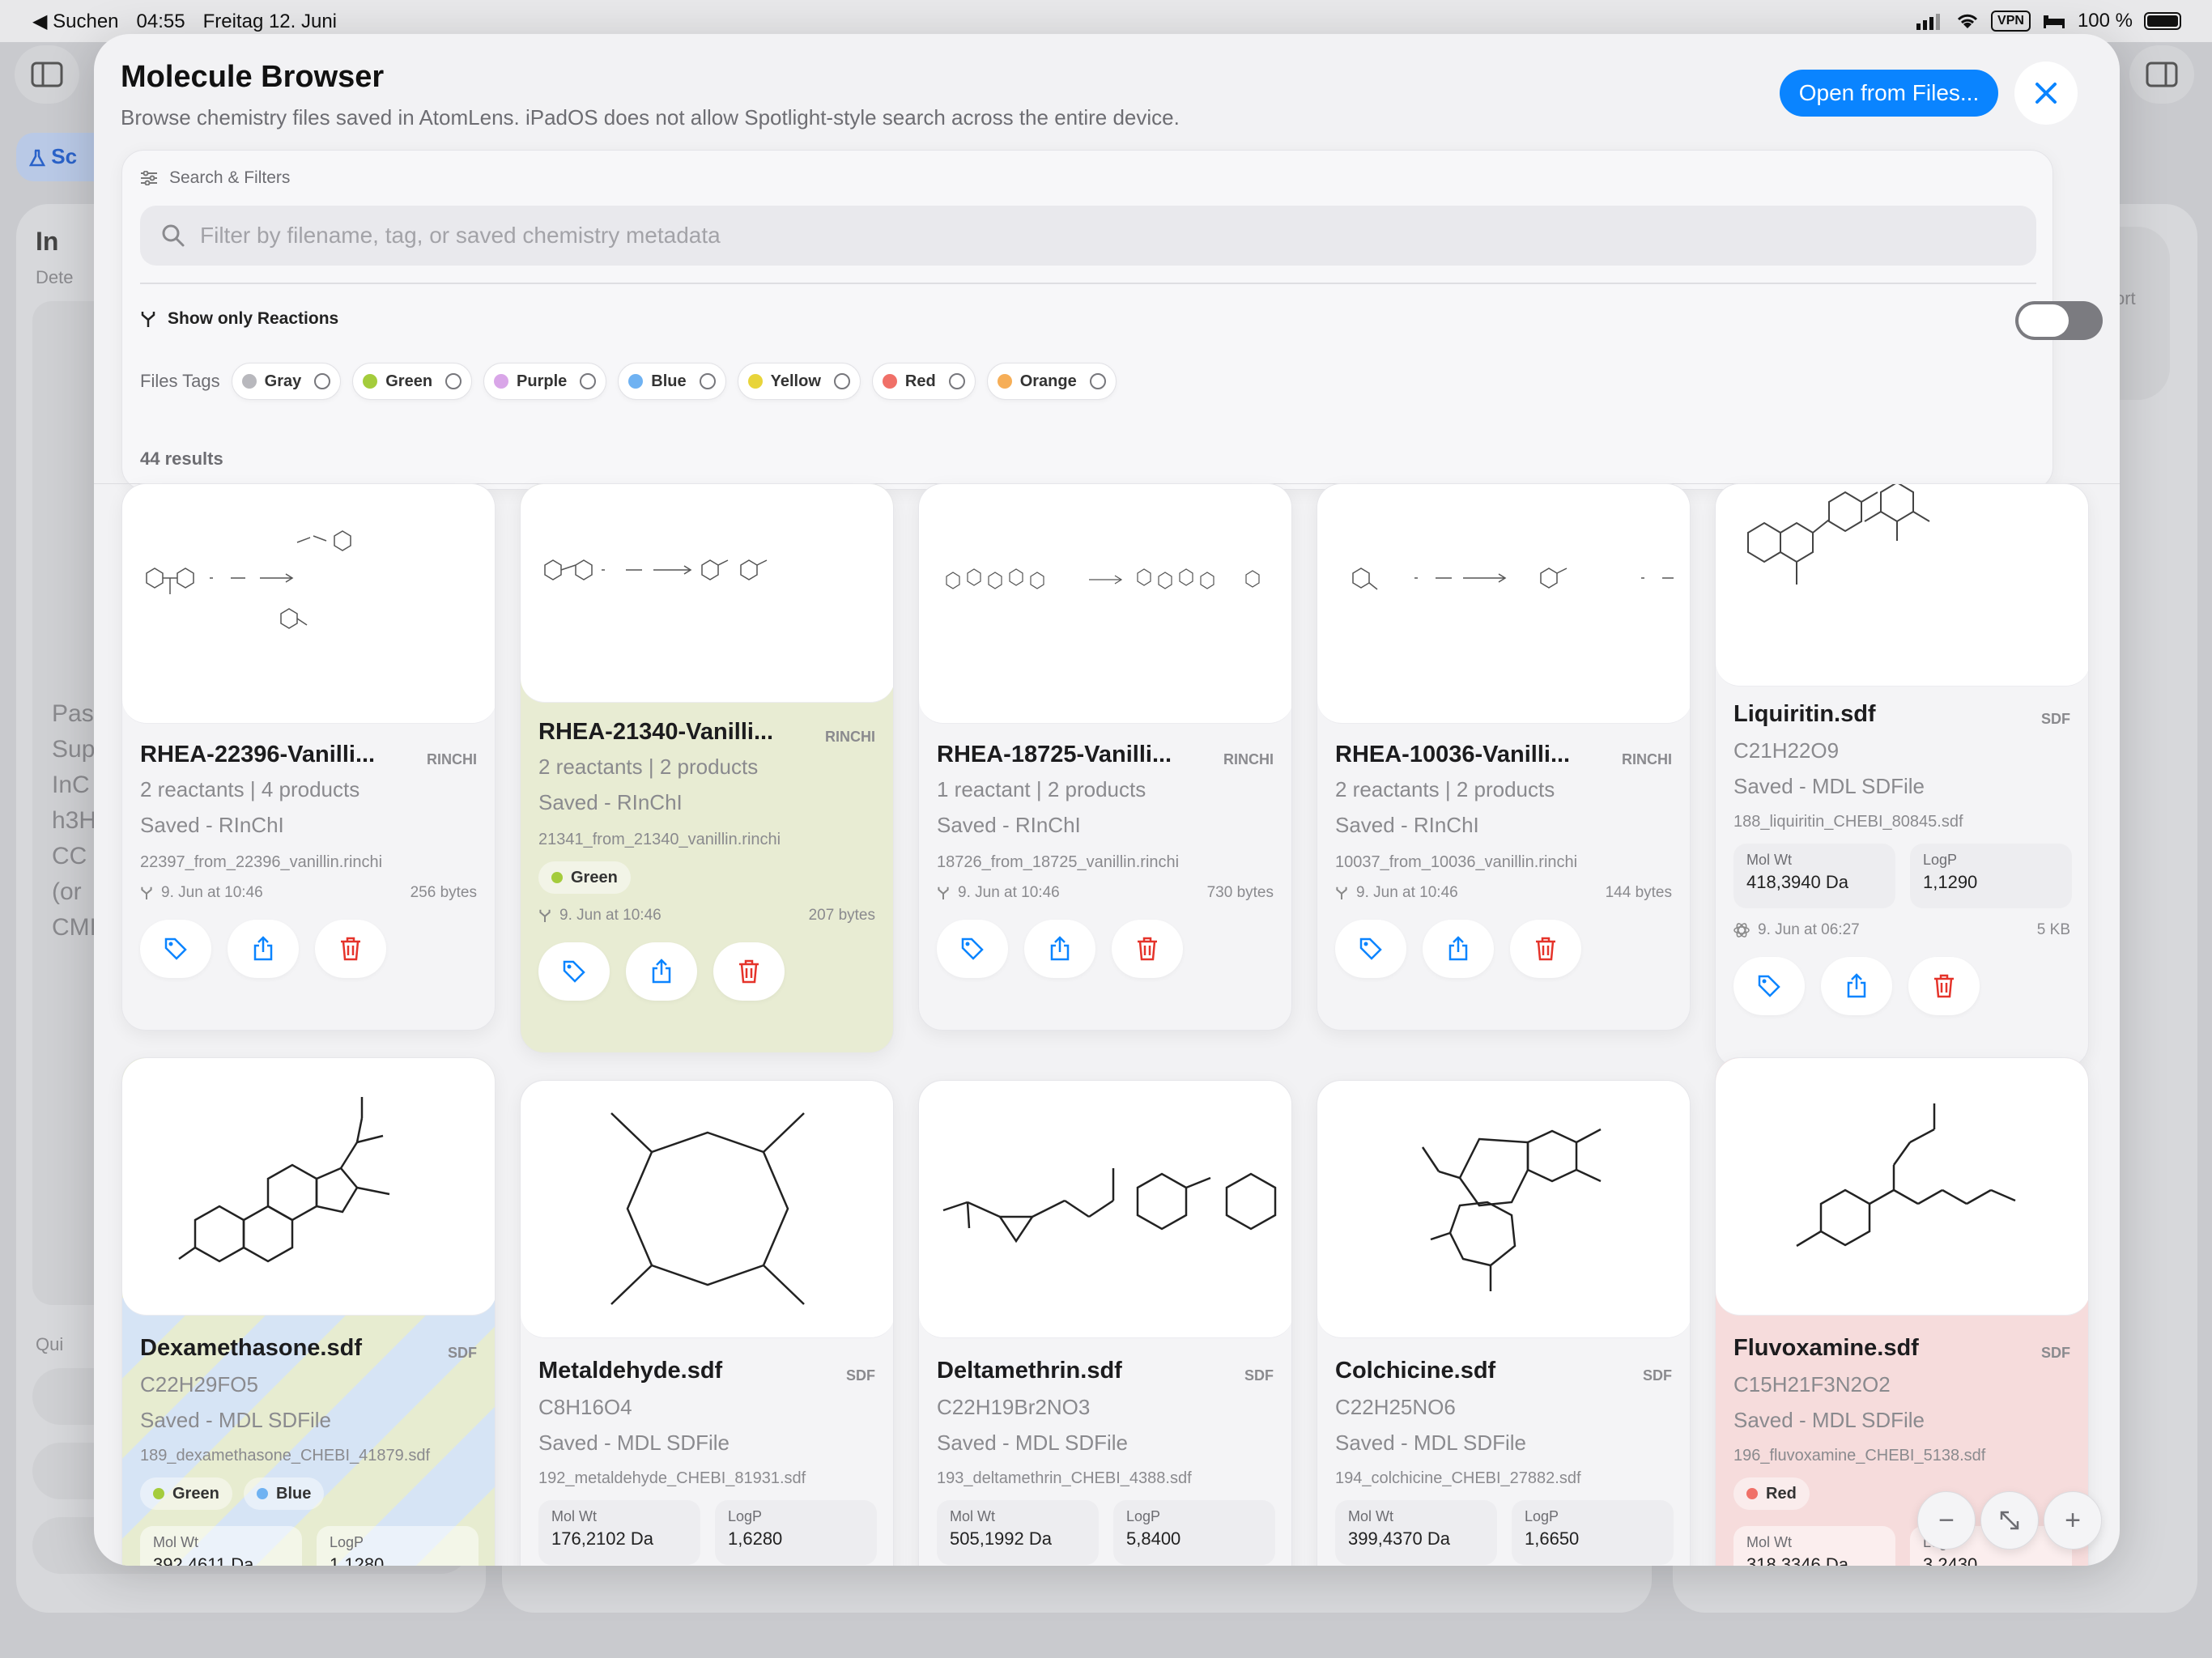 The width and height of the screenshot is (2212, 1658). Describe the element at coordinates (1052, 381) in the screenshot. I see `tag-filter-orange: Orange` at that location.